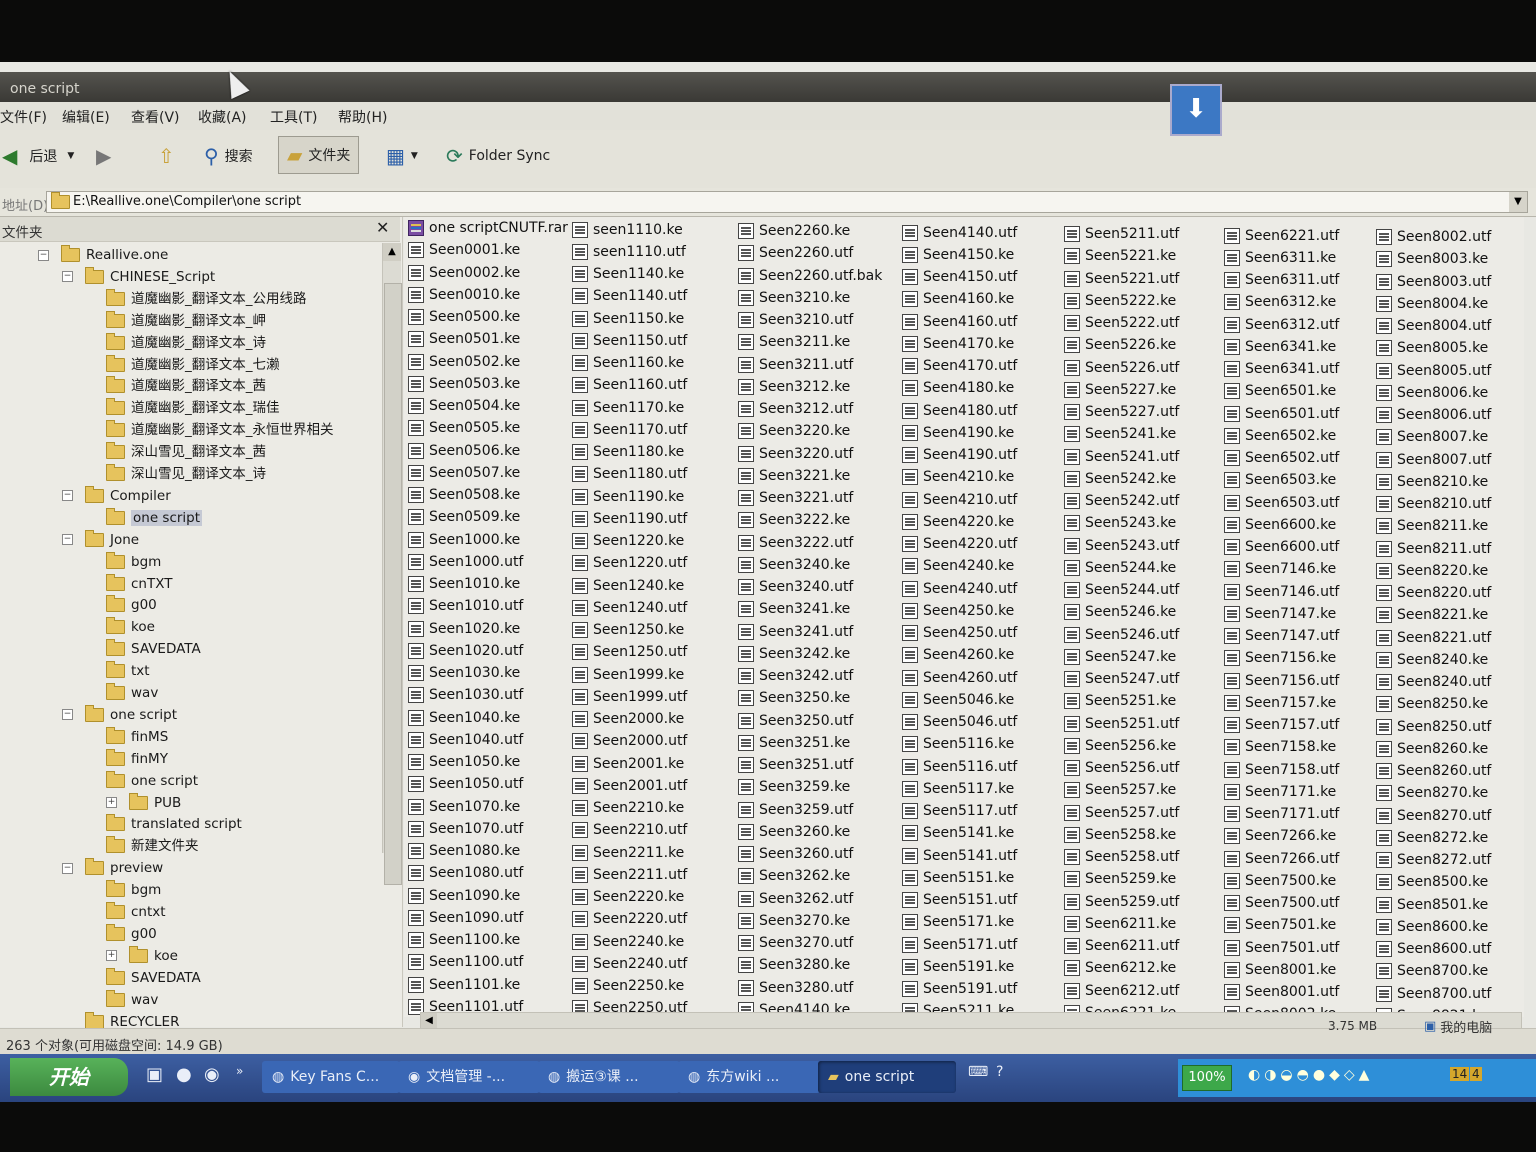 This screenshot has width=1536, height=1152. I want to click on file-item: Seen1180.ke, so click(629, 452).